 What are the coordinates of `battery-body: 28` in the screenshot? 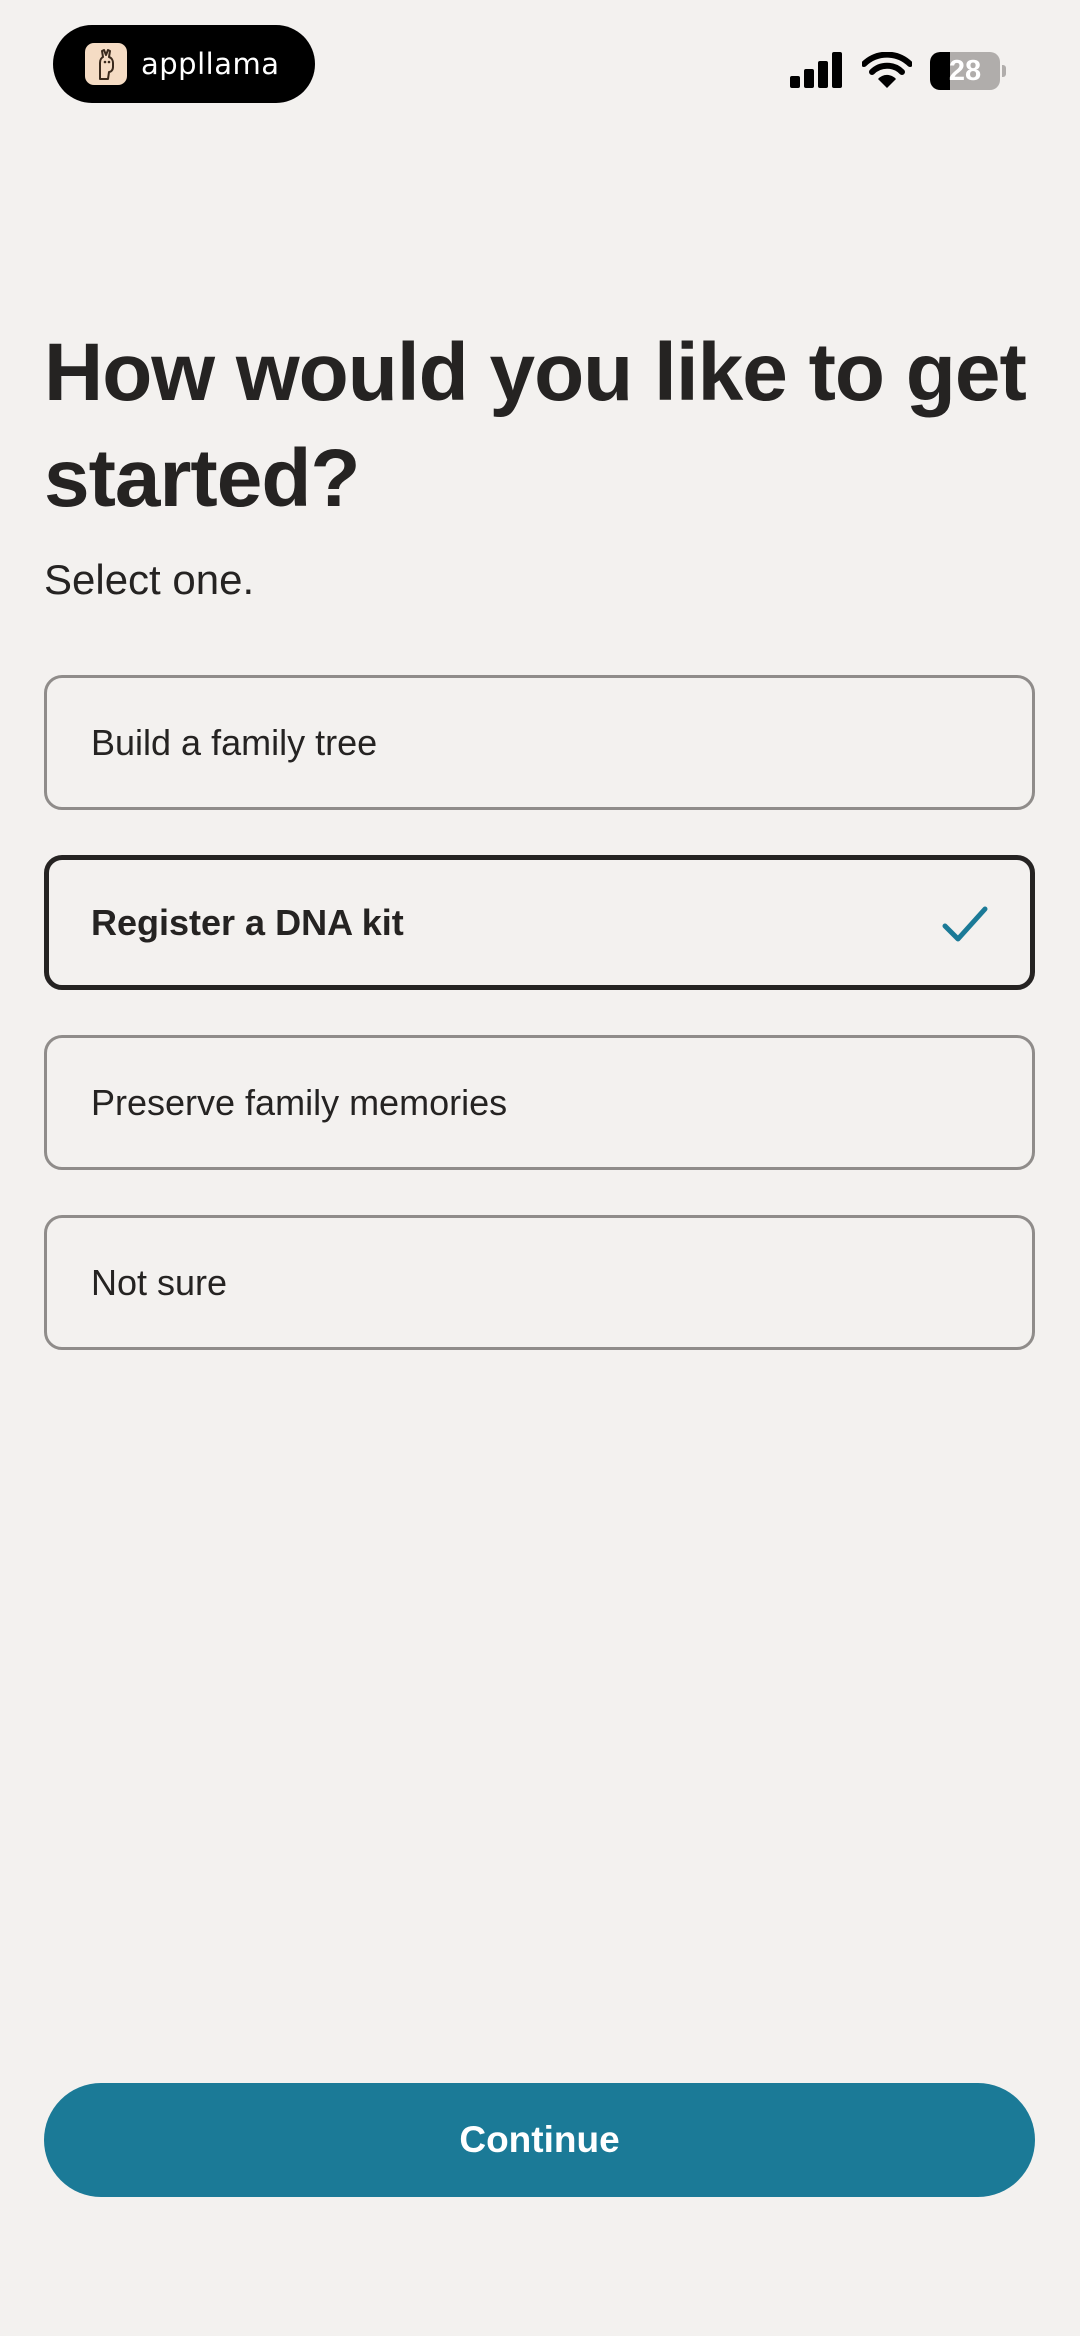 It's located at (965, 71).